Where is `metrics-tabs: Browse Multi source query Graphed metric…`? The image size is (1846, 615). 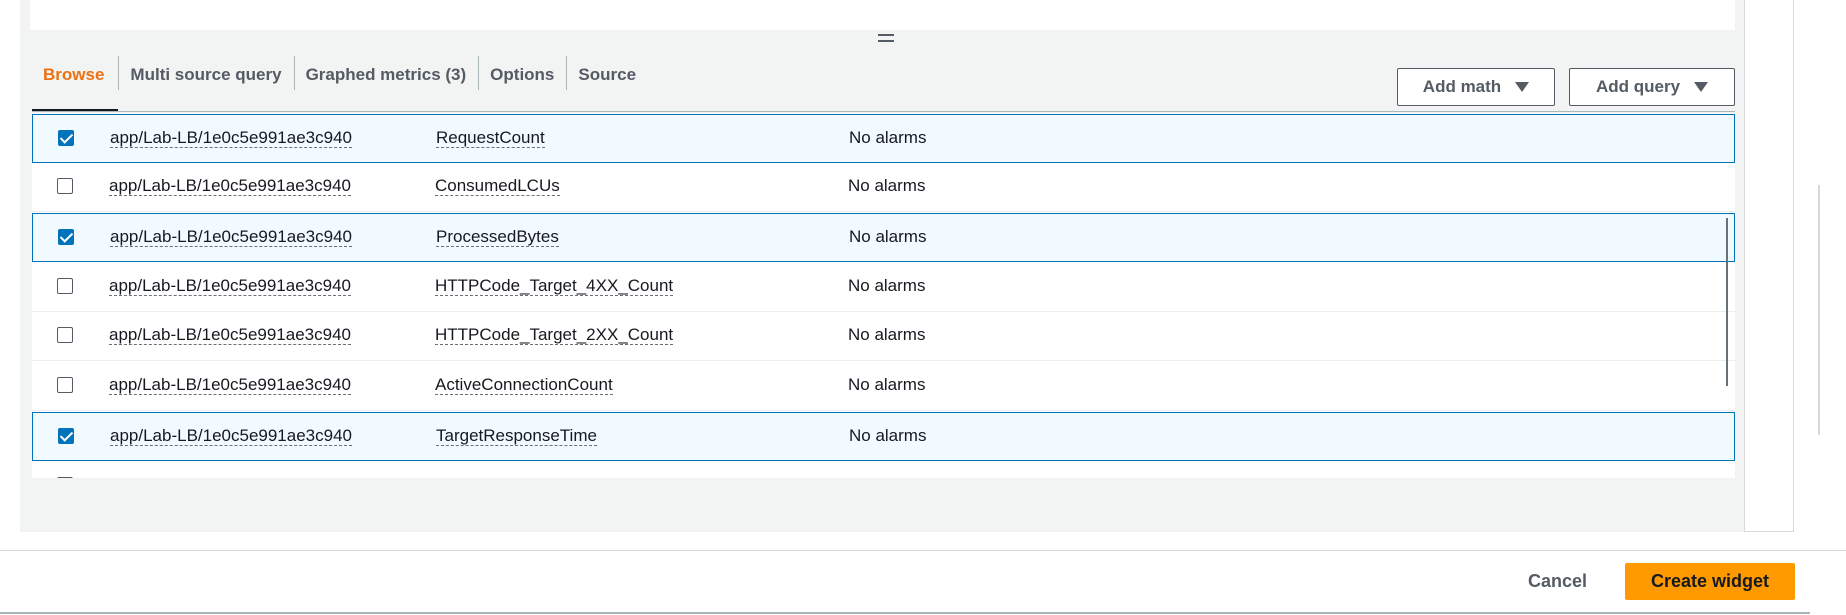 metrics-tabs: Browse Multi source query Graphed metric… is located at coordinates (340, 82).